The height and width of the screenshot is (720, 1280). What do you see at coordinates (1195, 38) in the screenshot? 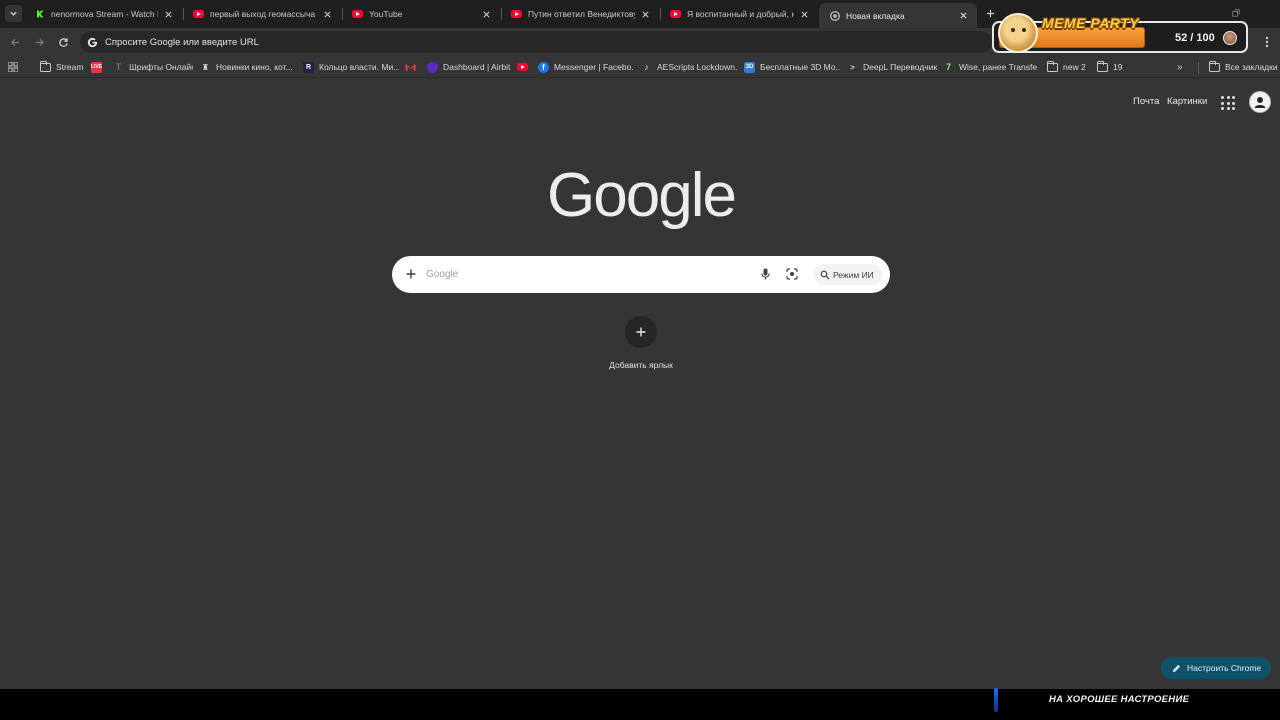
I see `overlay-count: 52 / 100` at bounding box center [1195, 38].